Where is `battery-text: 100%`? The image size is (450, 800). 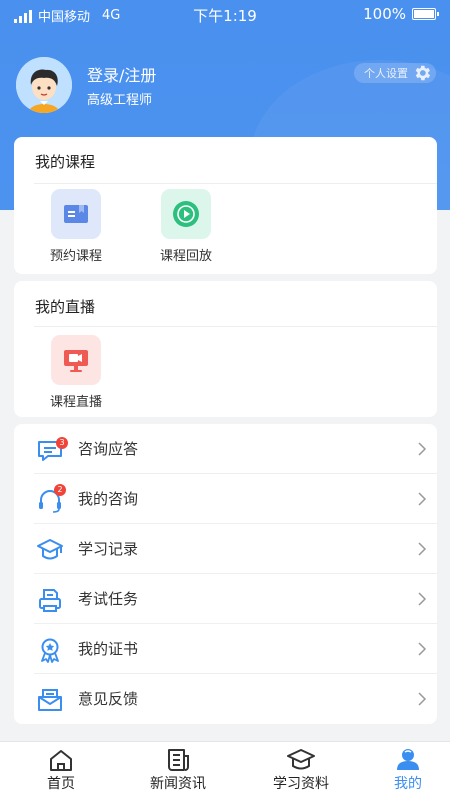
battery-text: 100% is located at coordinates (384, 14).